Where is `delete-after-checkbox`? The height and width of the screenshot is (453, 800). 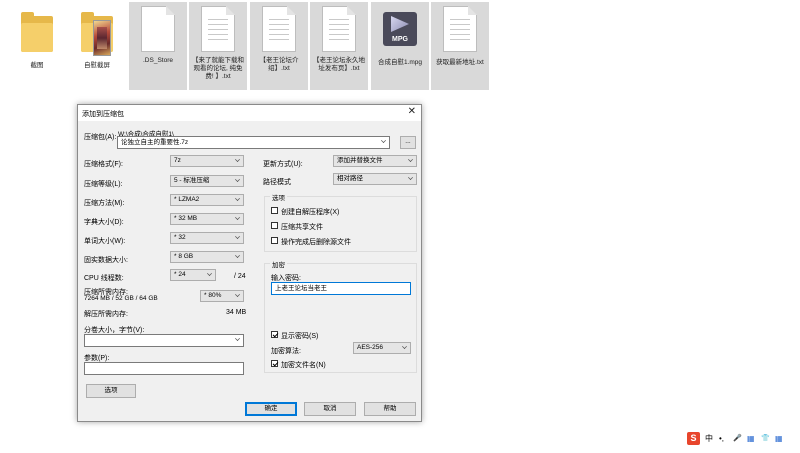
delete-after-checkbox is located at coordinates (274, 240).